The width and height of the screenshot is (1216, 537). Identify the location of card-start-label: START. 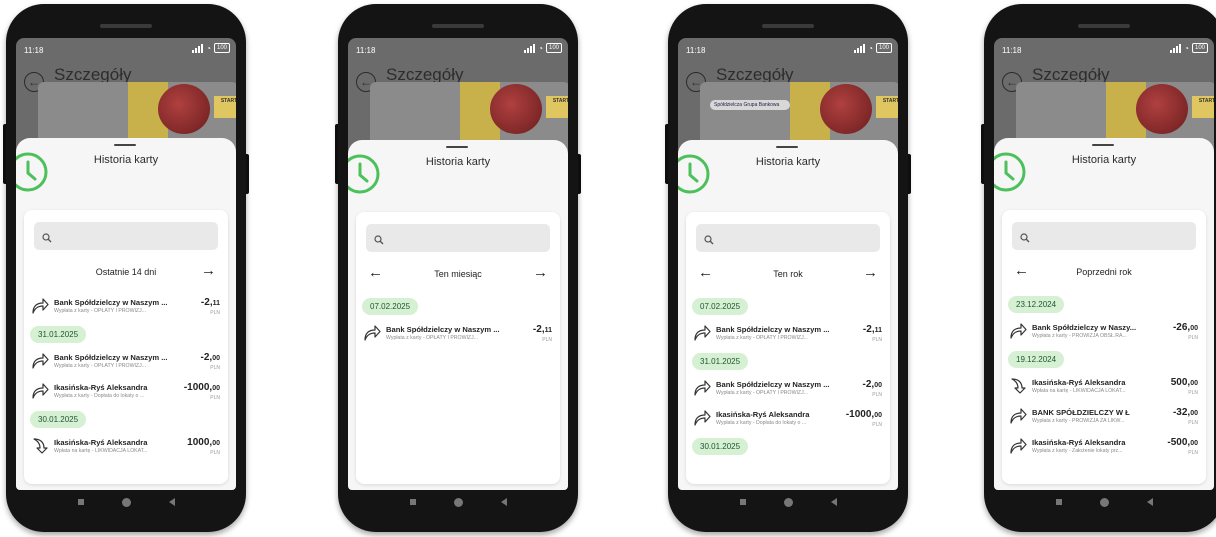
(225, 107).